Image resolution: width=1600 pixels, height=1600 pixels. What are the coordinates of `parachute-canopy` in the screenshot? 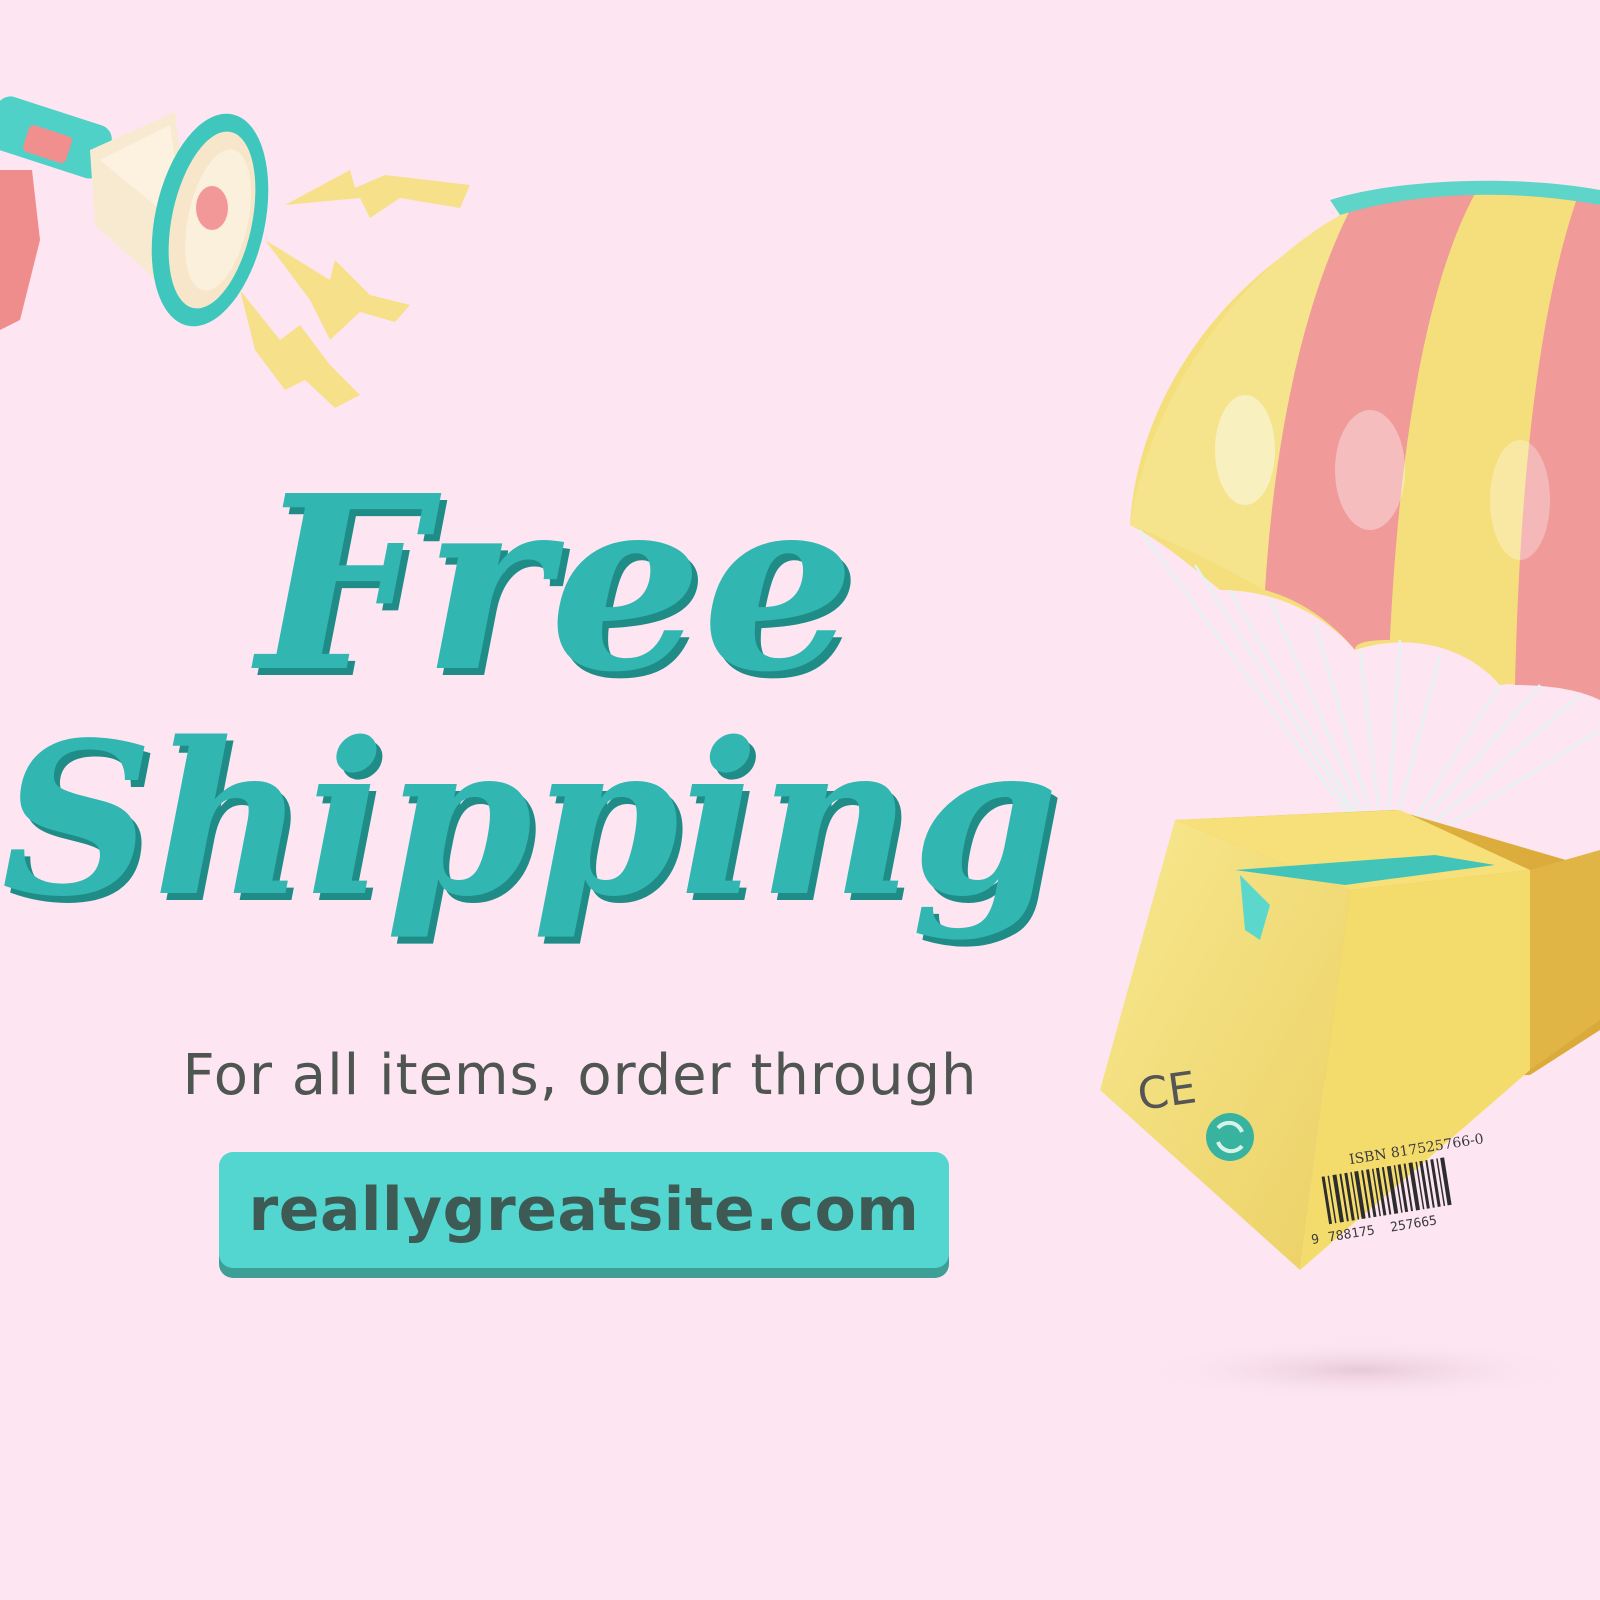 It's located at (1365, 440).